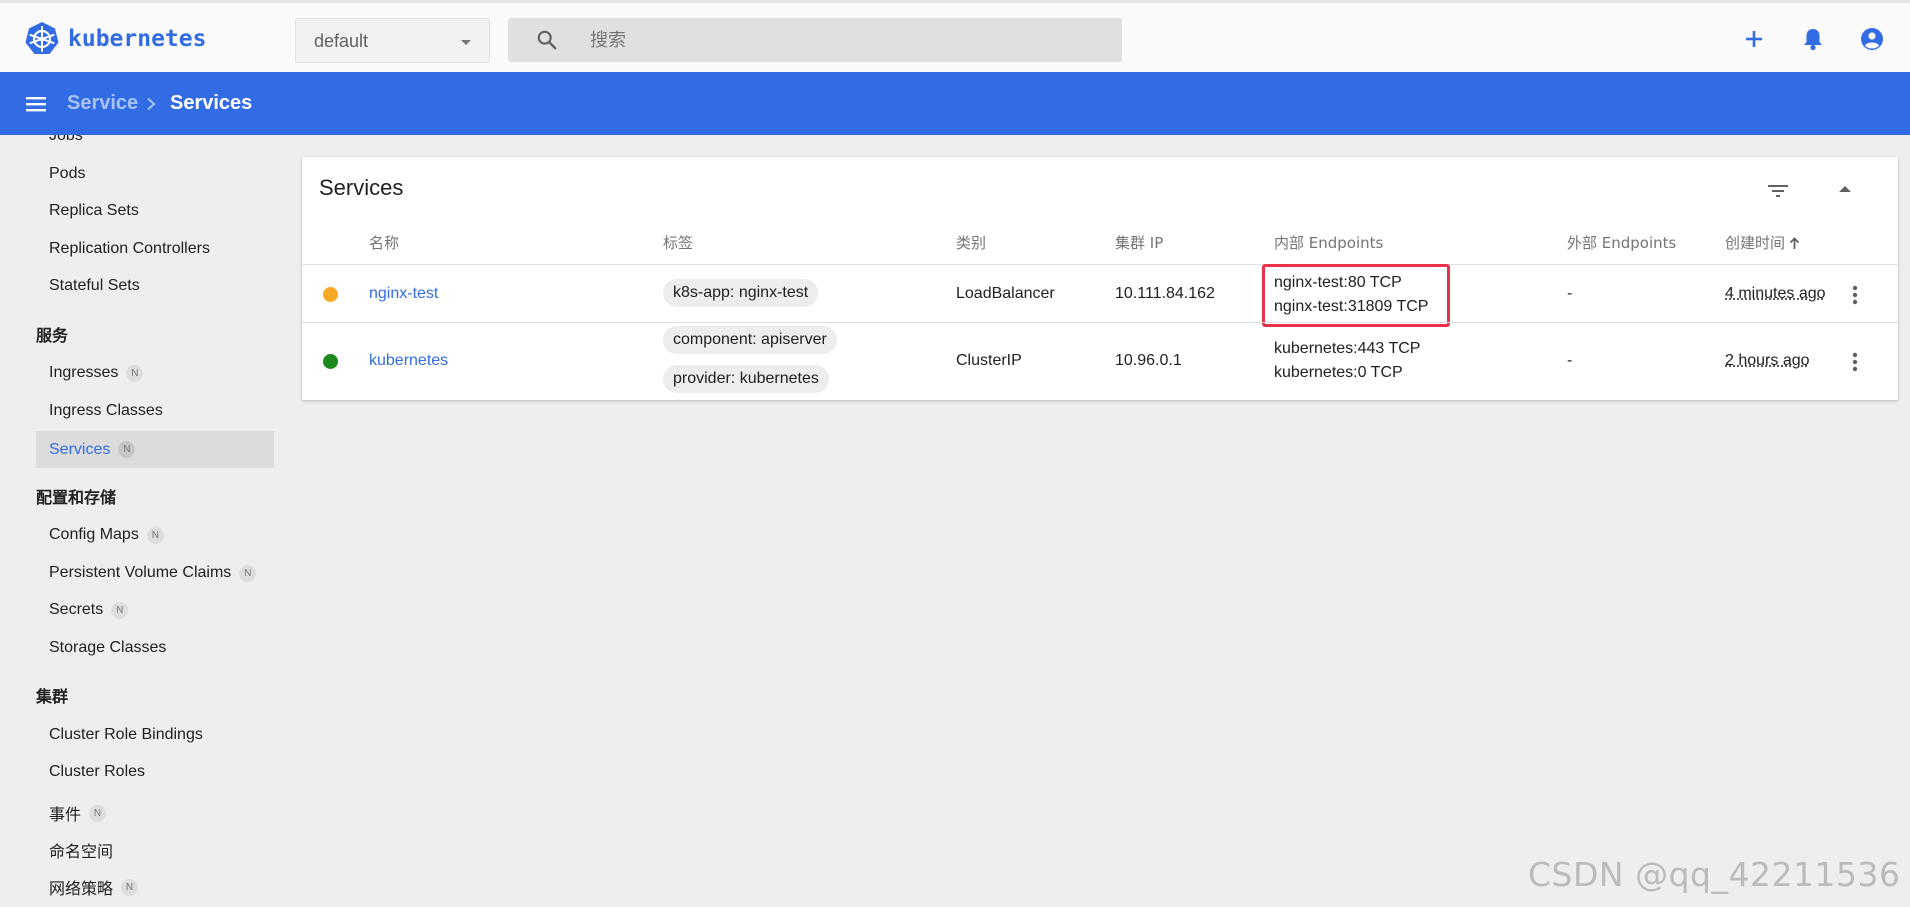 The width and height of the screenshot is (1910, 907). Describe the element at coordinates (129, 249) in the screenshot. I see `sidebar-item-replication-controllers: Replication Controllers` at that location.